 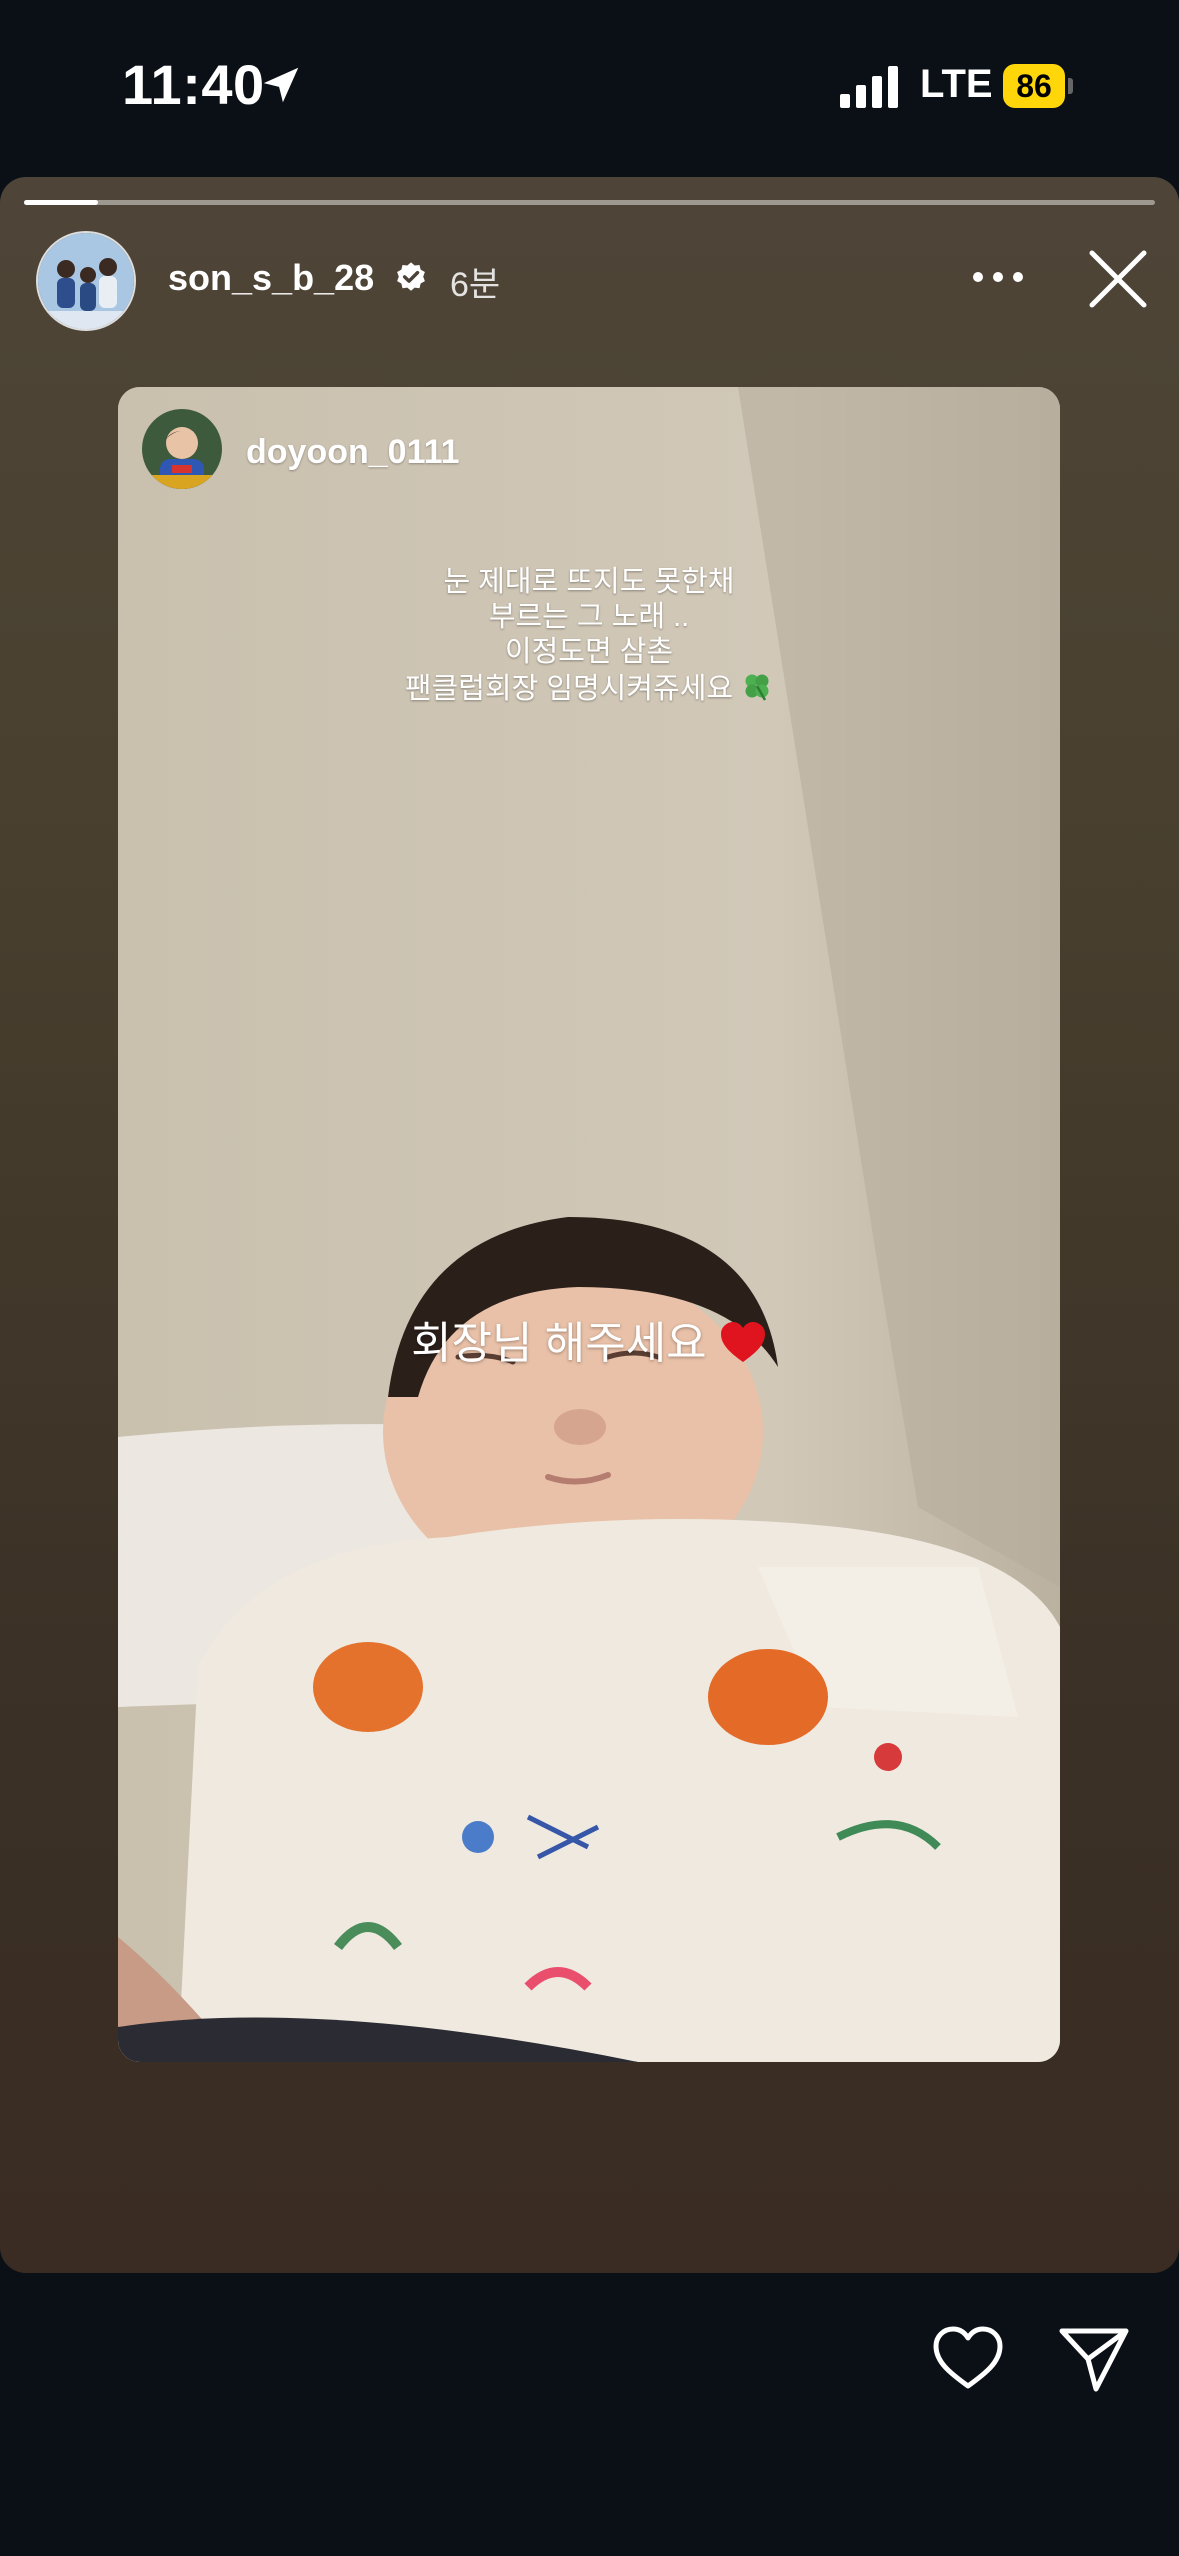 I want to click on shared-post-avatar-image, so click(x=182, y=449).